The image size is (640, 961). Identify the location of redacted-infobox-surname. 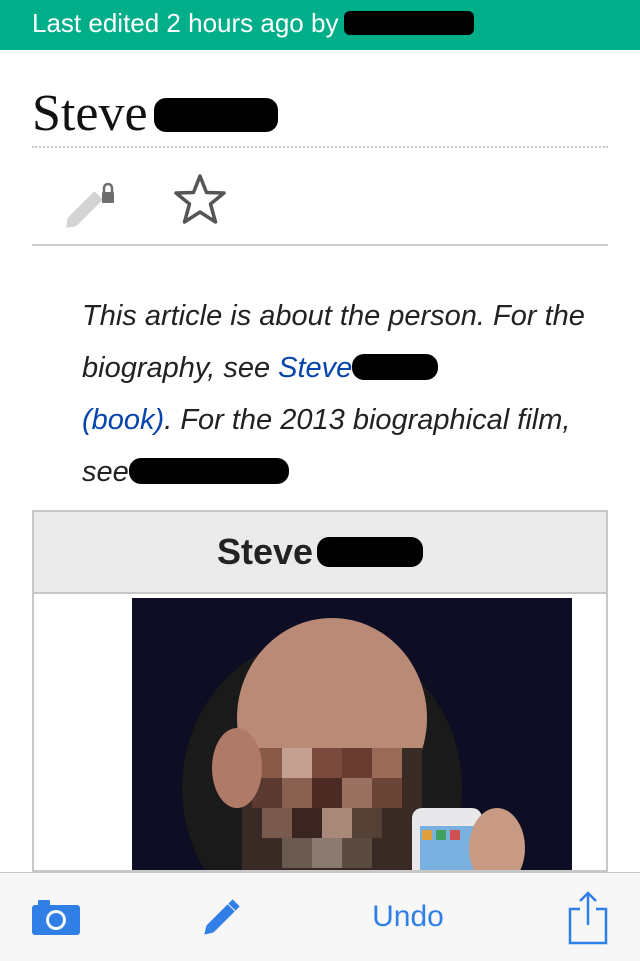
(370, 552).